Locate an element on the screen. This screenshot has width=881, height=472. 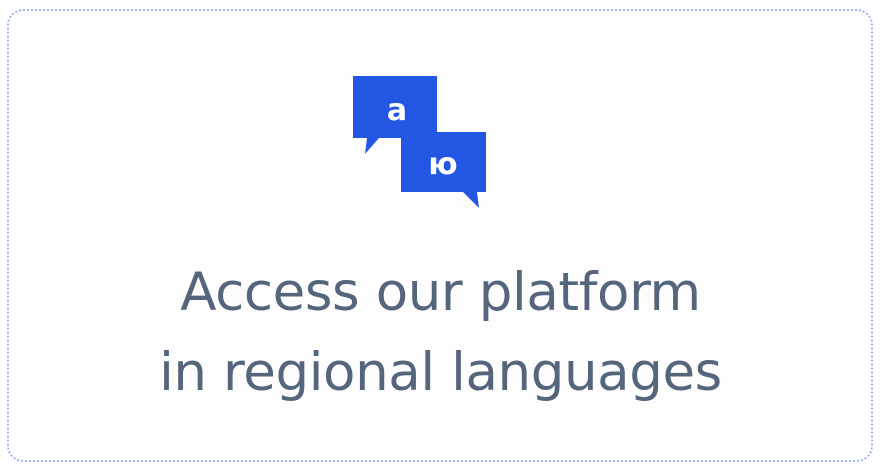
regional-language-chat-icon: a ю is located at coordinates (419, 142).